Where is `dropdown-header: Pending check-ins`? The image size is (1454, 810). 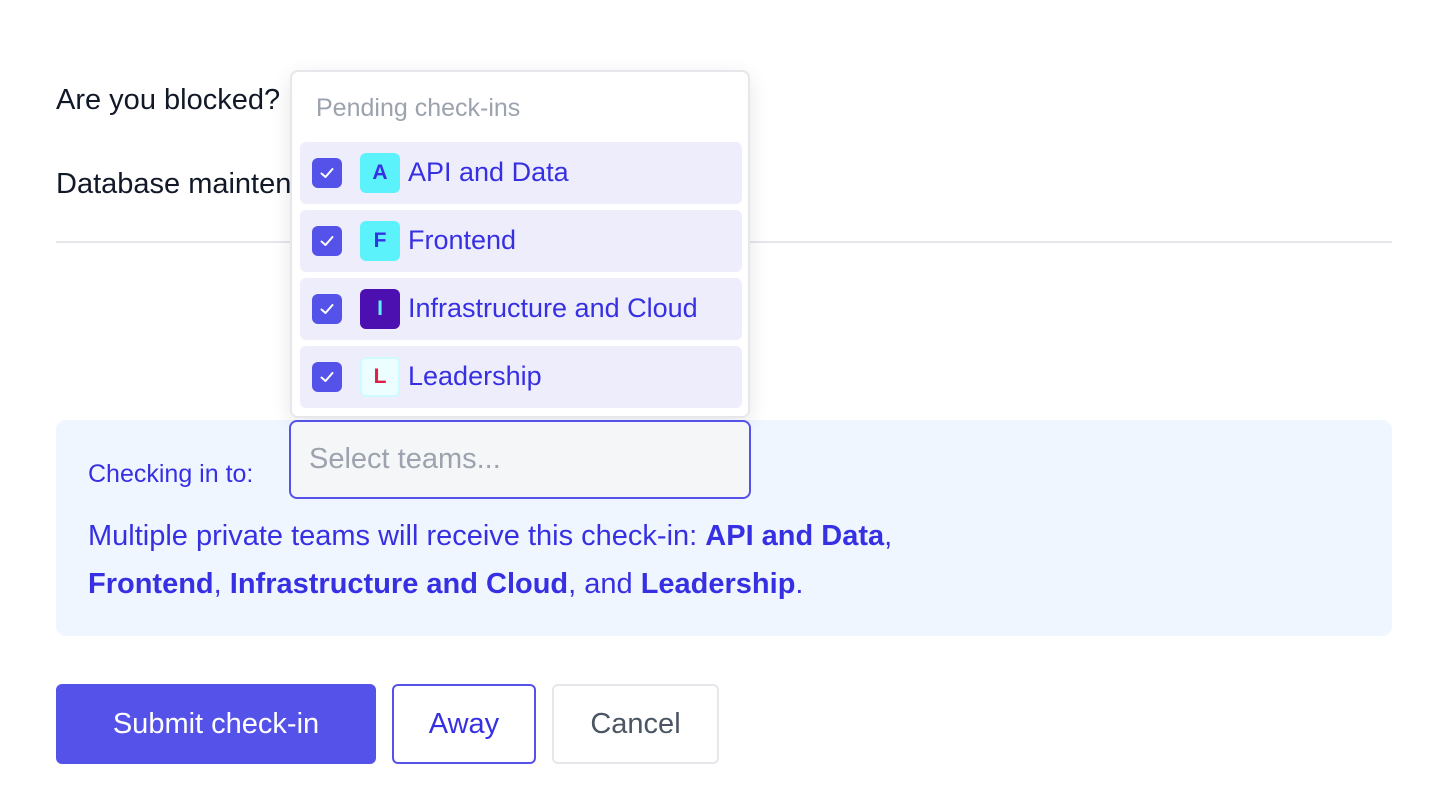 dropdown-header: Pending check-ins is located at coordinates (418, 108).